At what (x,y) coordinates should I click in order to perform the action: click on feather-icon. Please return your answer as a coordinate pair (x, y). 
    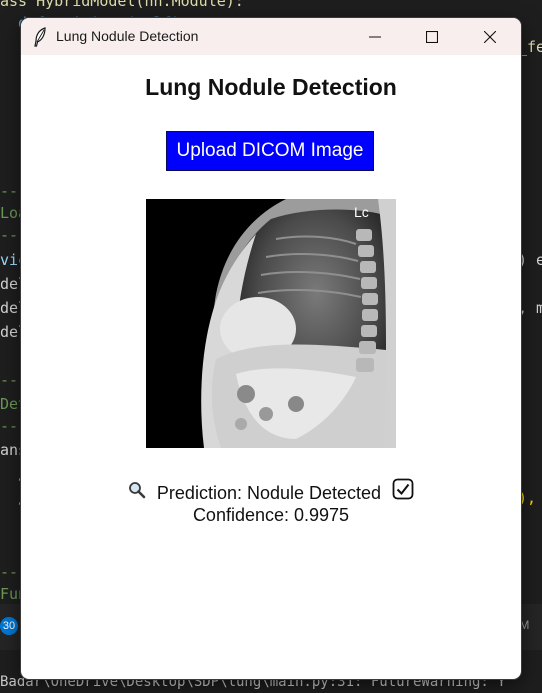
    Looking at the image, I should click on (40, 37).